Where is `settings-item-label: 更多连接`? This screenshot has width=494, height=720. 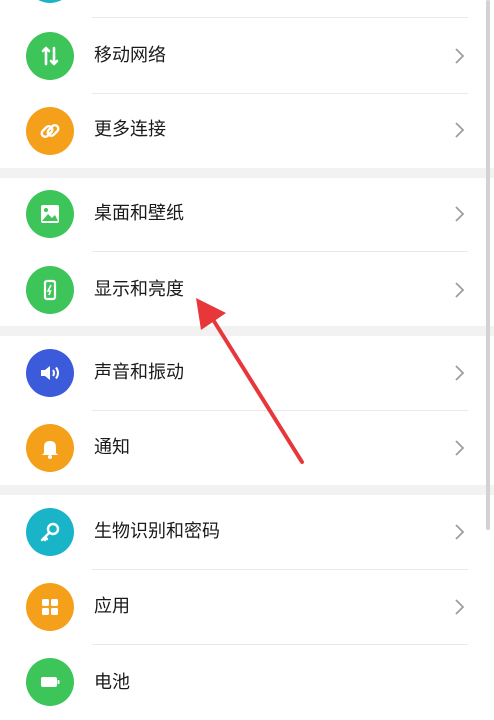 settings-item-label: 更多连接 is located at coordinates (130, 129).